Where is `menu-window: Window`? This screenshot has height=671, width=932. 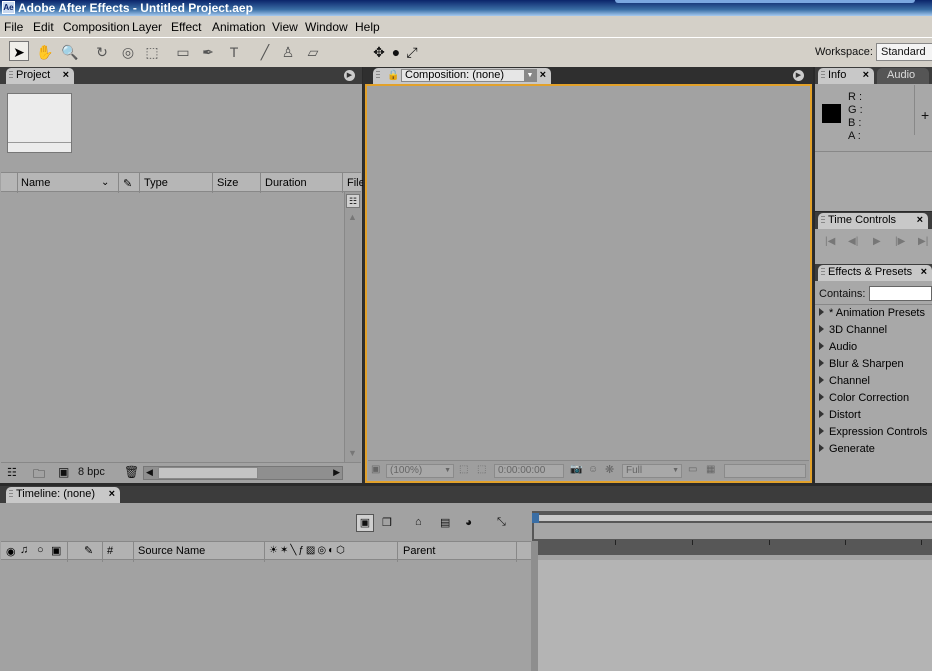 menu-window: Window is located at coordinates (326, 27).